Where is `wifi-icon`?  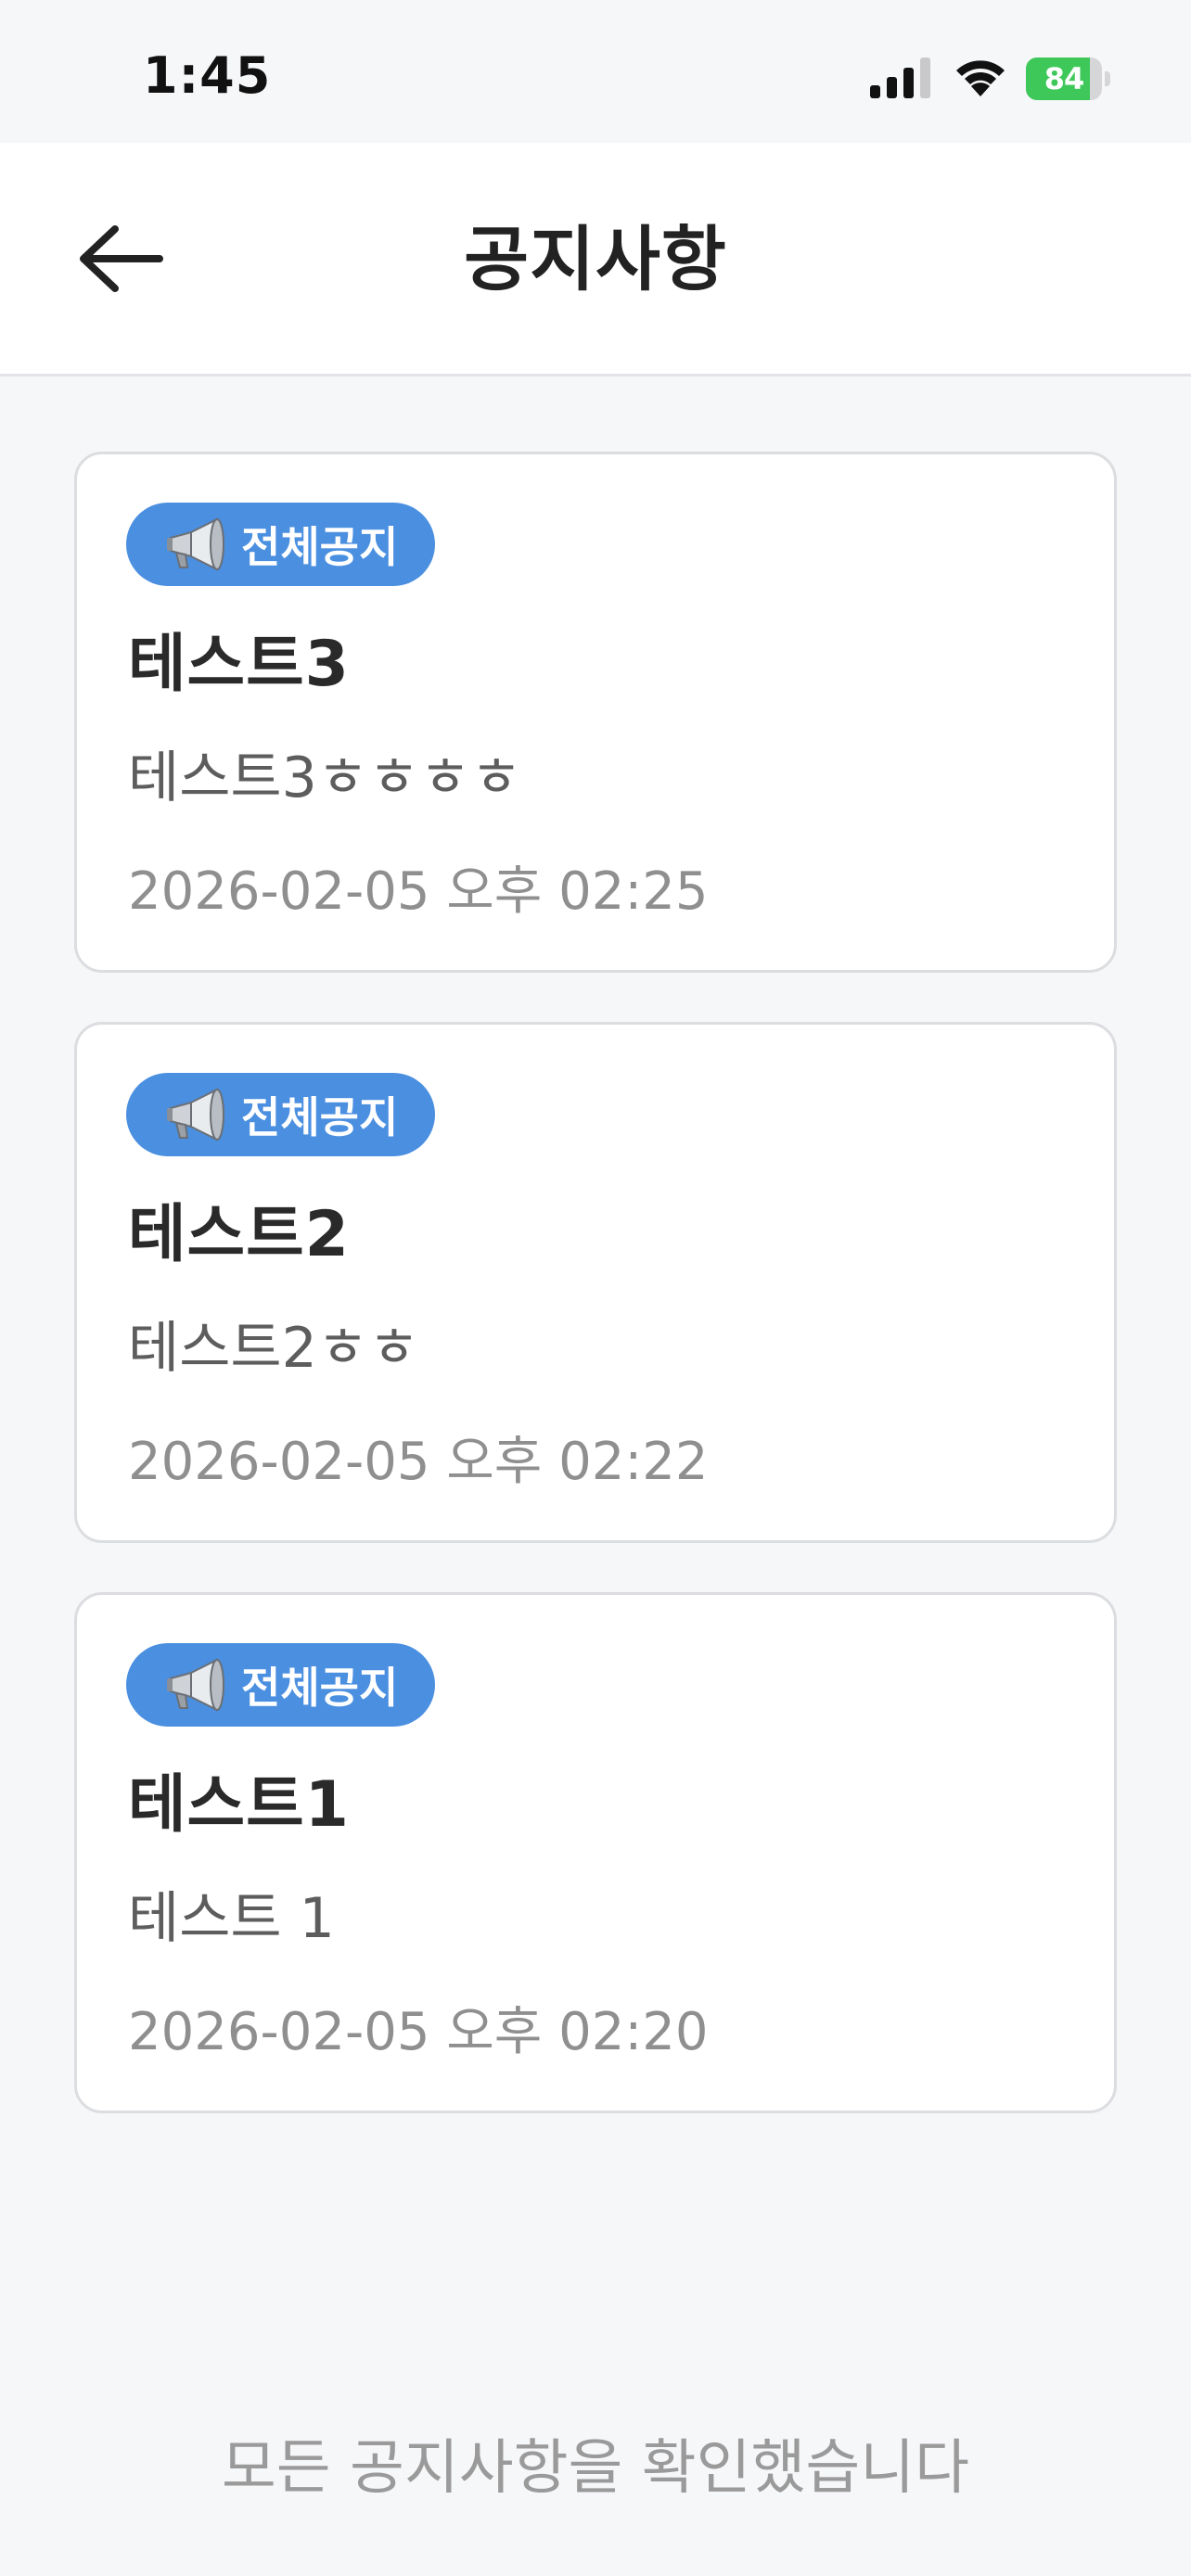
wifi-icon is located at coordinates (981, 78).